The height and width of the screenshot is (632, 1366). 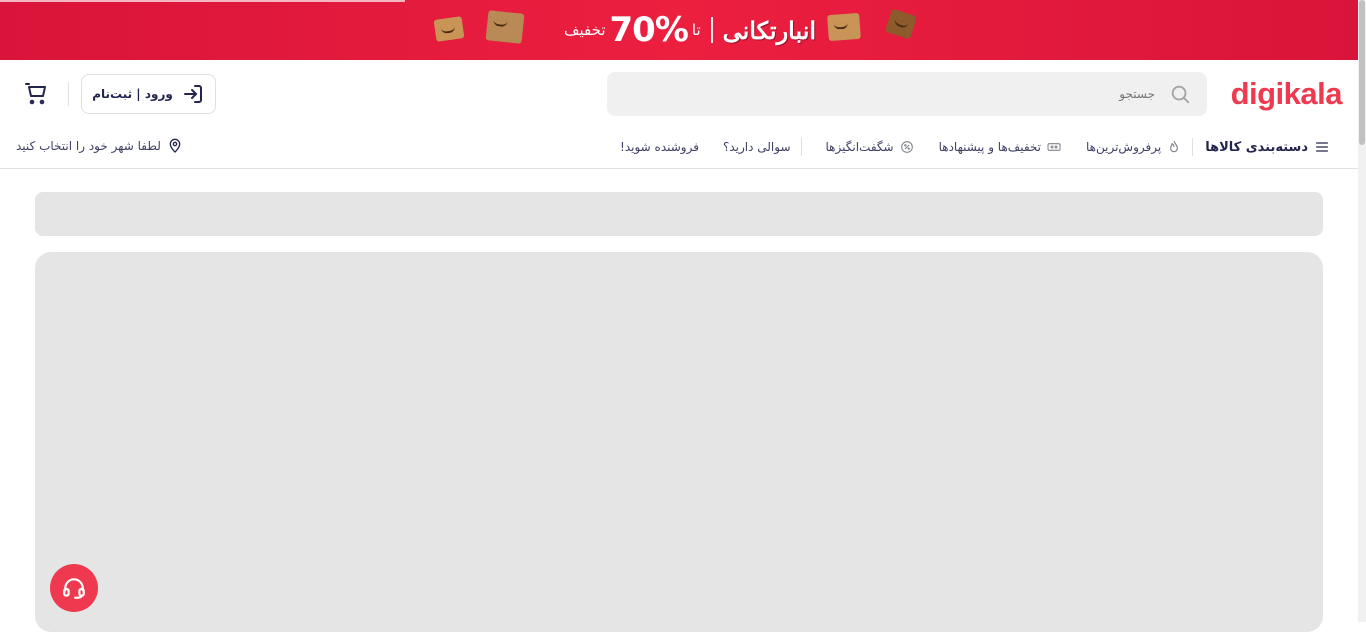 What do you see at coordinates (202, 1) in the screenshot?
I see `loading-progress-line` at bounding box center [202, 1].